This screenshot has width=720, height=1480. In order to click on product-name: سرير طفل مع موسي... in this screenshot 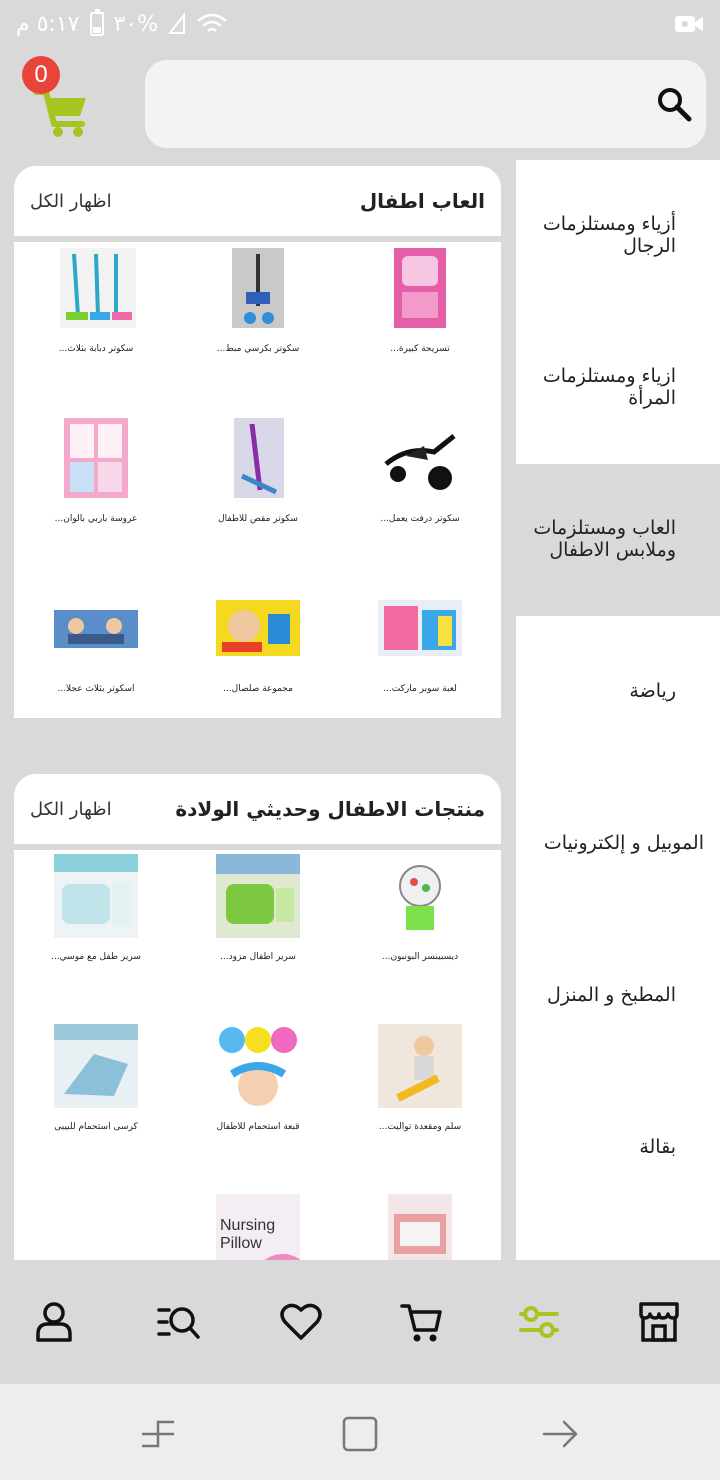, I will do `click(96, 957)`.